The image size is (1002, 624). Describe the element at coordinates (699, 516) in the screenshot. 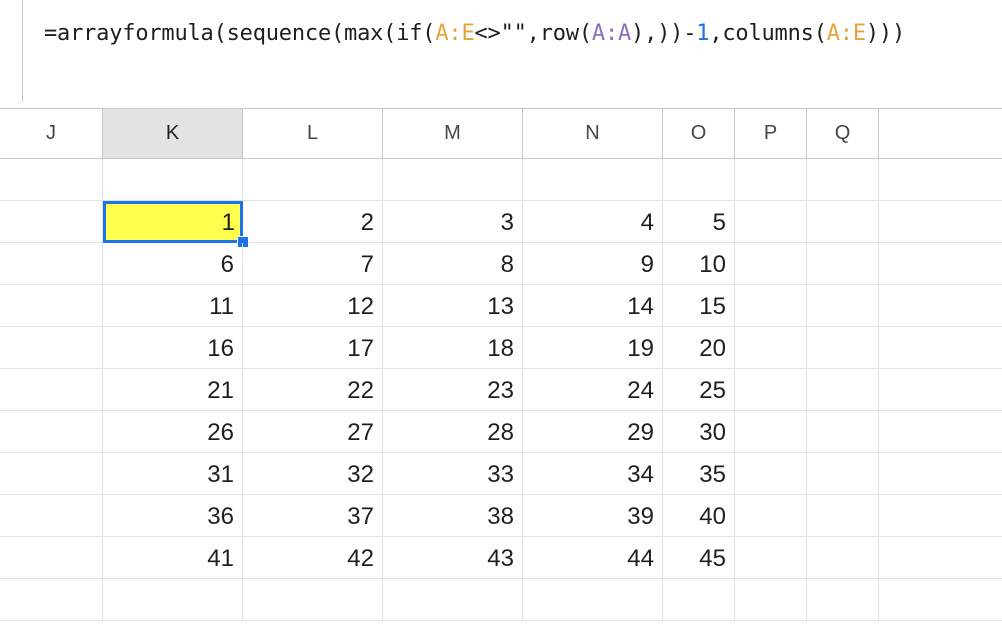

I see `grid-cell: 40` at that location.